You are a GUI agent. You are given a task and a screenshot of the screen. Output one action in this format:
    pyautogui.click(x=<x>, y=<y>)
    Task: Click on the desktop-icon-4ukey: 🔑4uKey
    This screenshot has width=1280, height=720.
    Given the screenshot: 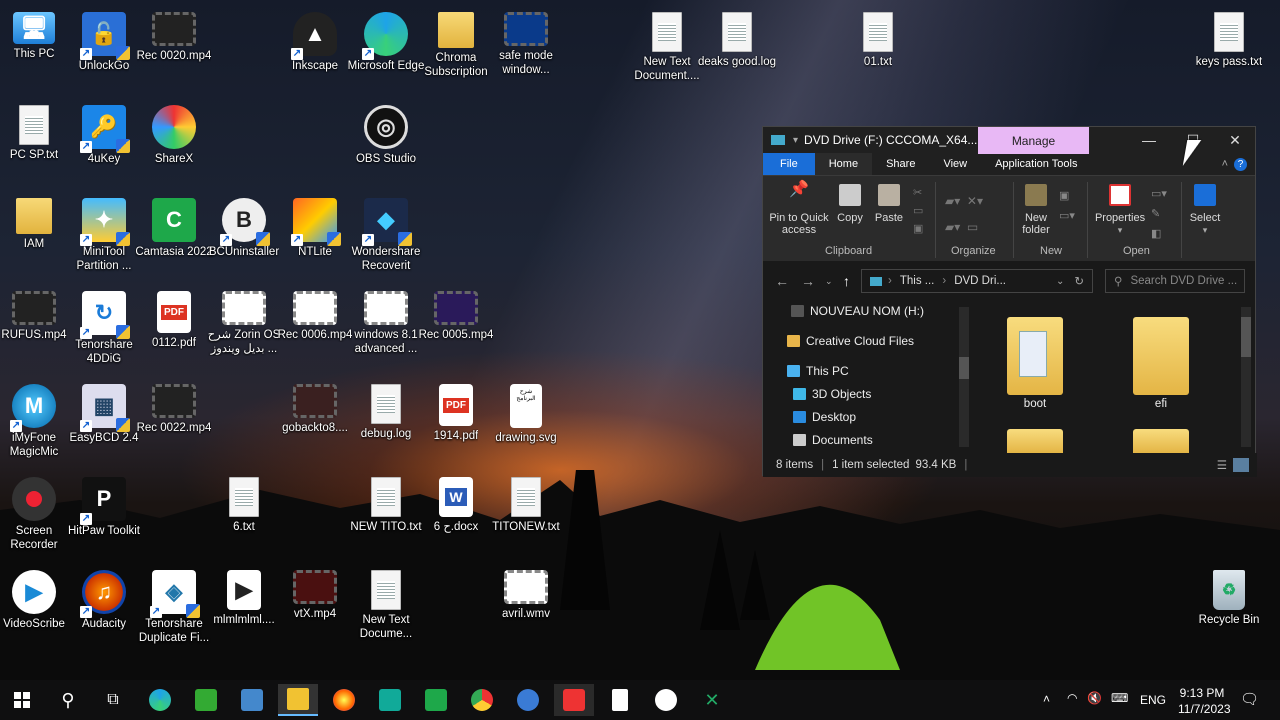 What is the action you would take?
    pyautogui.click(x=104, y=143)
    